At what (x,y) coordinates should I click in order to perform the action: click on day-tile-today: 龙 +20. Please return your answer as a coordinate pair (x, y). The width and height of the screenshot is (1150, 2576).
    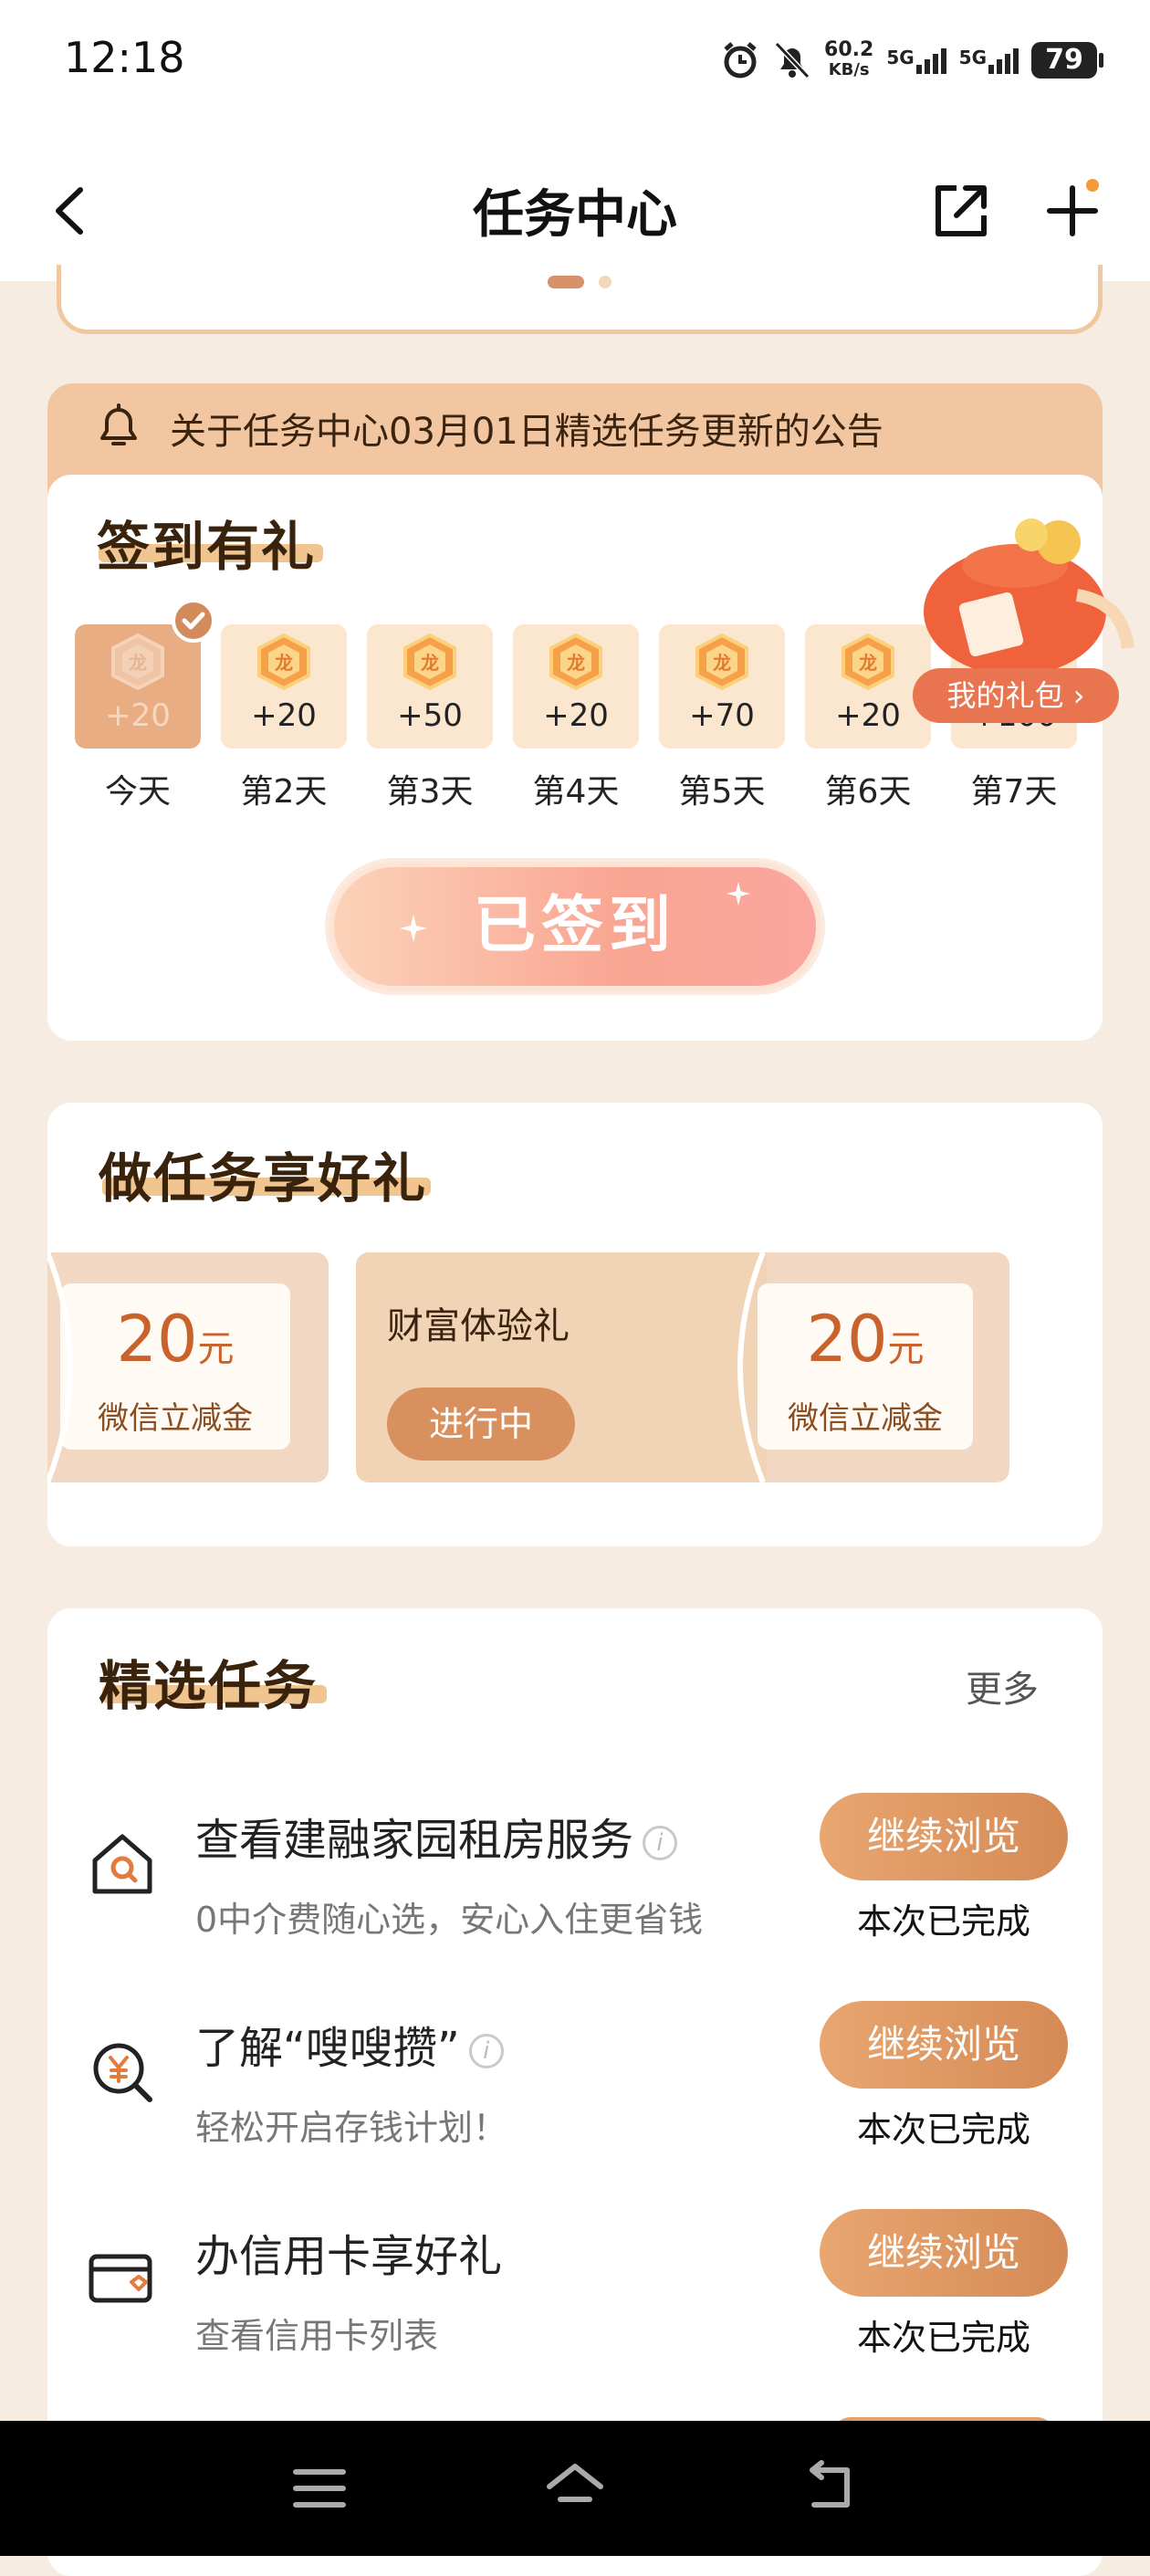
    Looking at the image, I should click on (138, 686).